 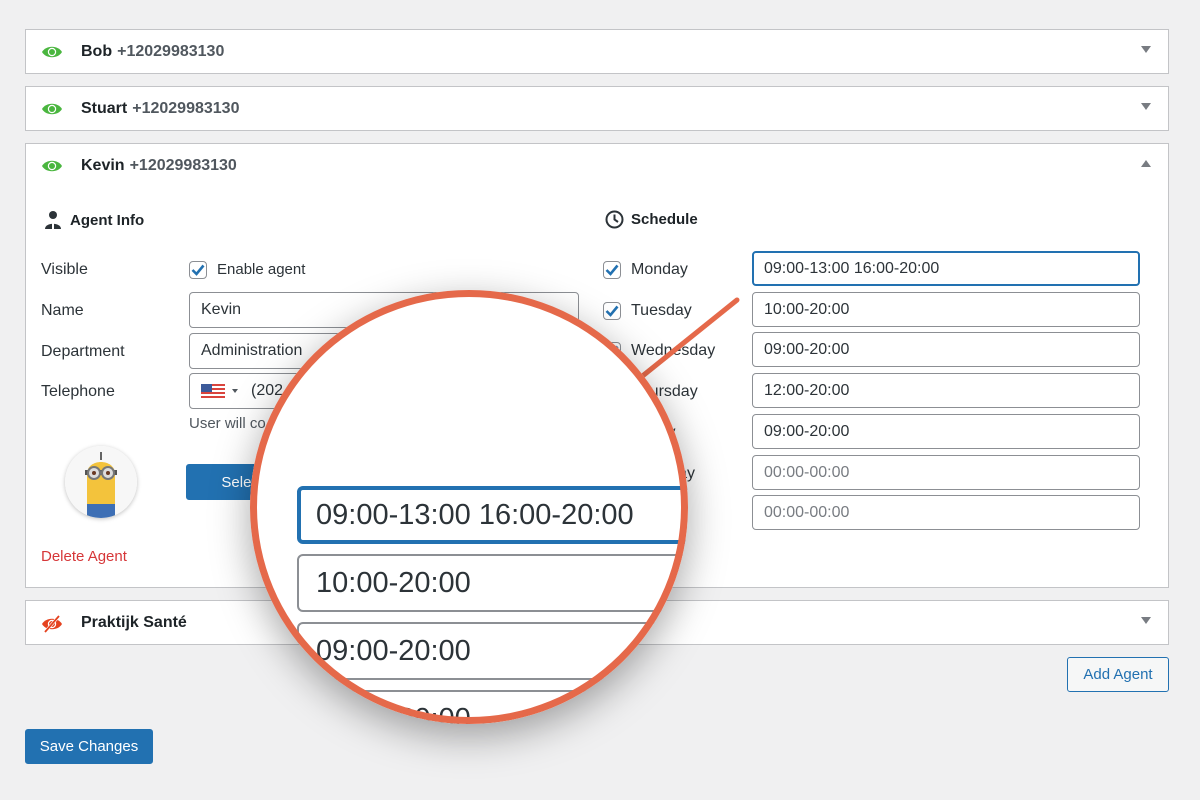 What do you see at coordinates (1146, 163) in the screenshot?
I see `collapse-arrow-icon` at bounding box center [1146, 163].